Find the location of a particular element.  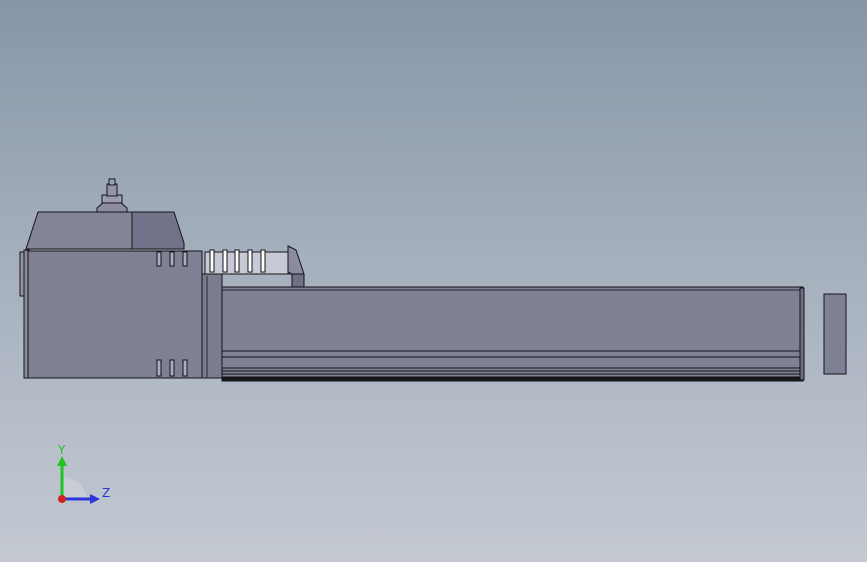

rail-end-cap is located at coordinates (835, 334).